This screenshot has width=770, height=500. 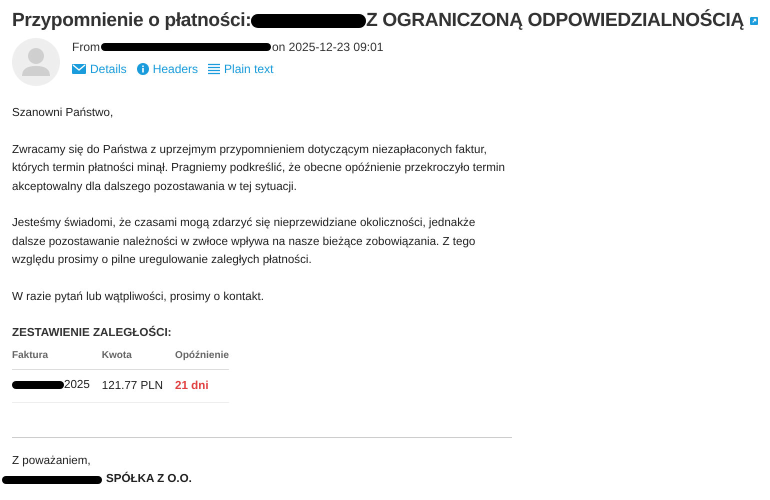 What do you see at coordinates (244, 241) in the screenshot?
I see `body-paragraph: Jesteśmy świadomi, że czasami mogą zdarzyć się nieprzewidziane okoliczności, jednakże dalsze pozostawanie należności w zwłoce wpływa na nasze bieżące zobowiązania. Z tego względu prosimy o pilne uregulowanie zaległych płatności.` at bounding box center [244, 241].